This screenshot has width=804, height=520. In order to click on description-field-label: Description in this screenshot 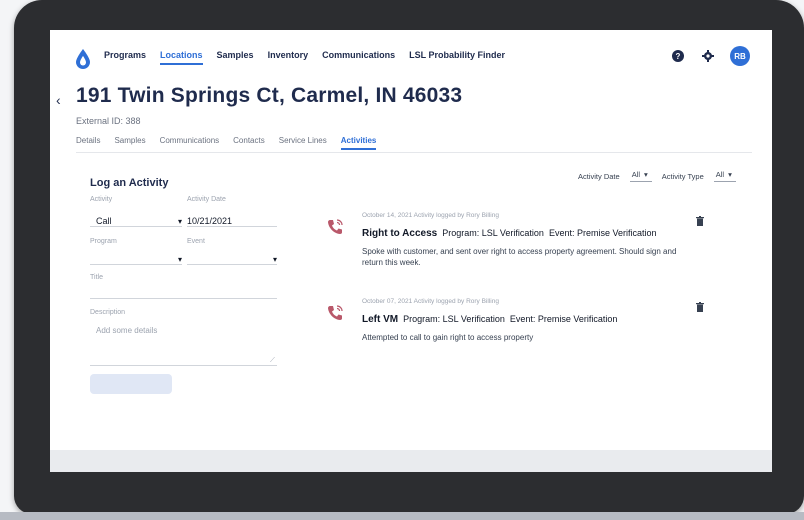, I will do `click(108, 312)`.